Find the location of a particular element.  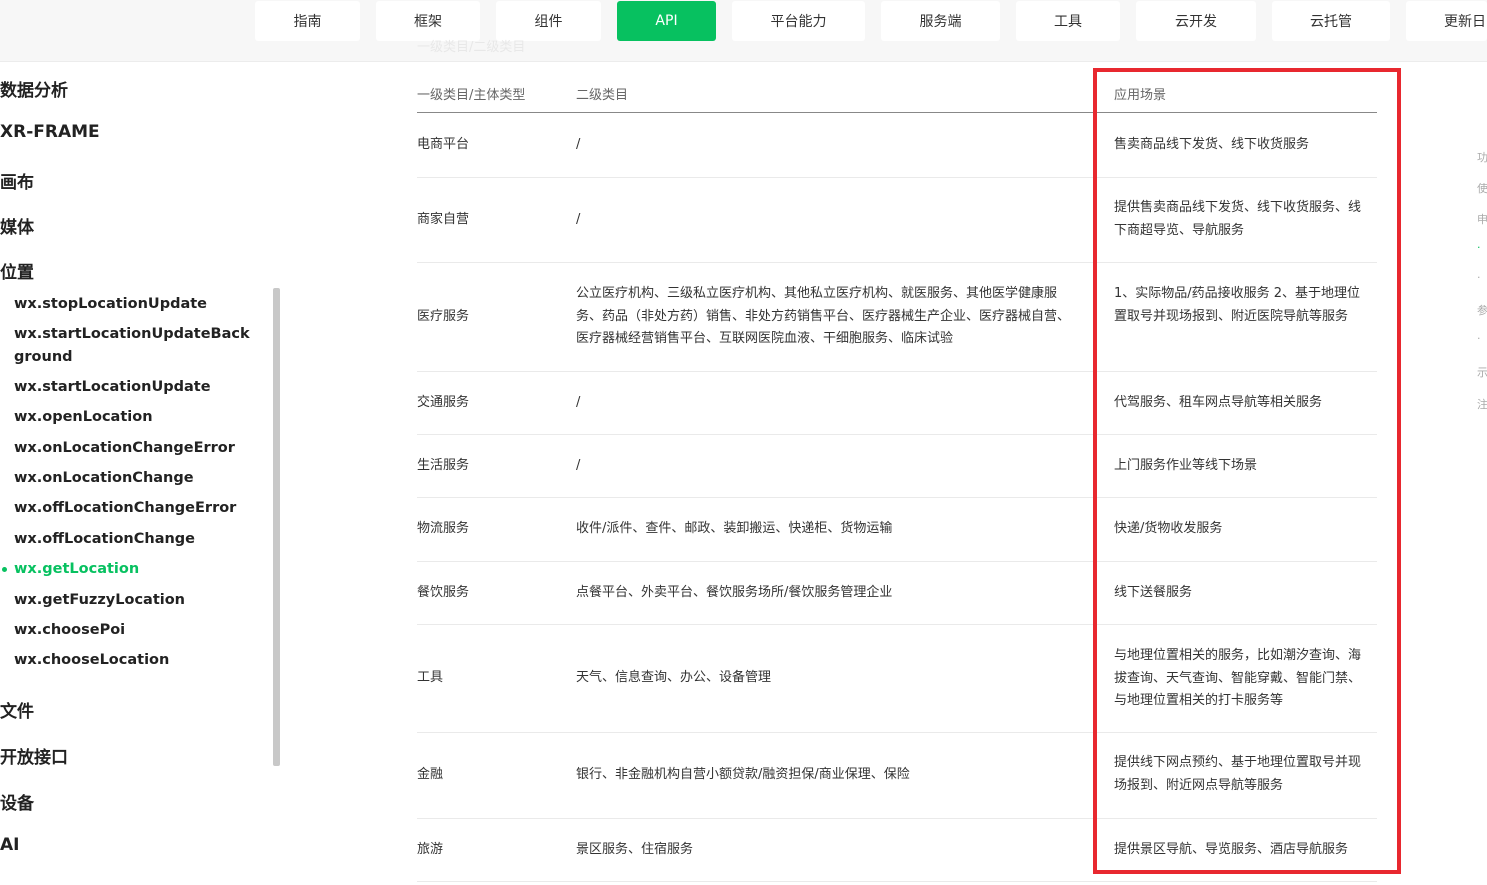

cell-scenario: 线下送餐服务 is located at coordinates (1153, 592).